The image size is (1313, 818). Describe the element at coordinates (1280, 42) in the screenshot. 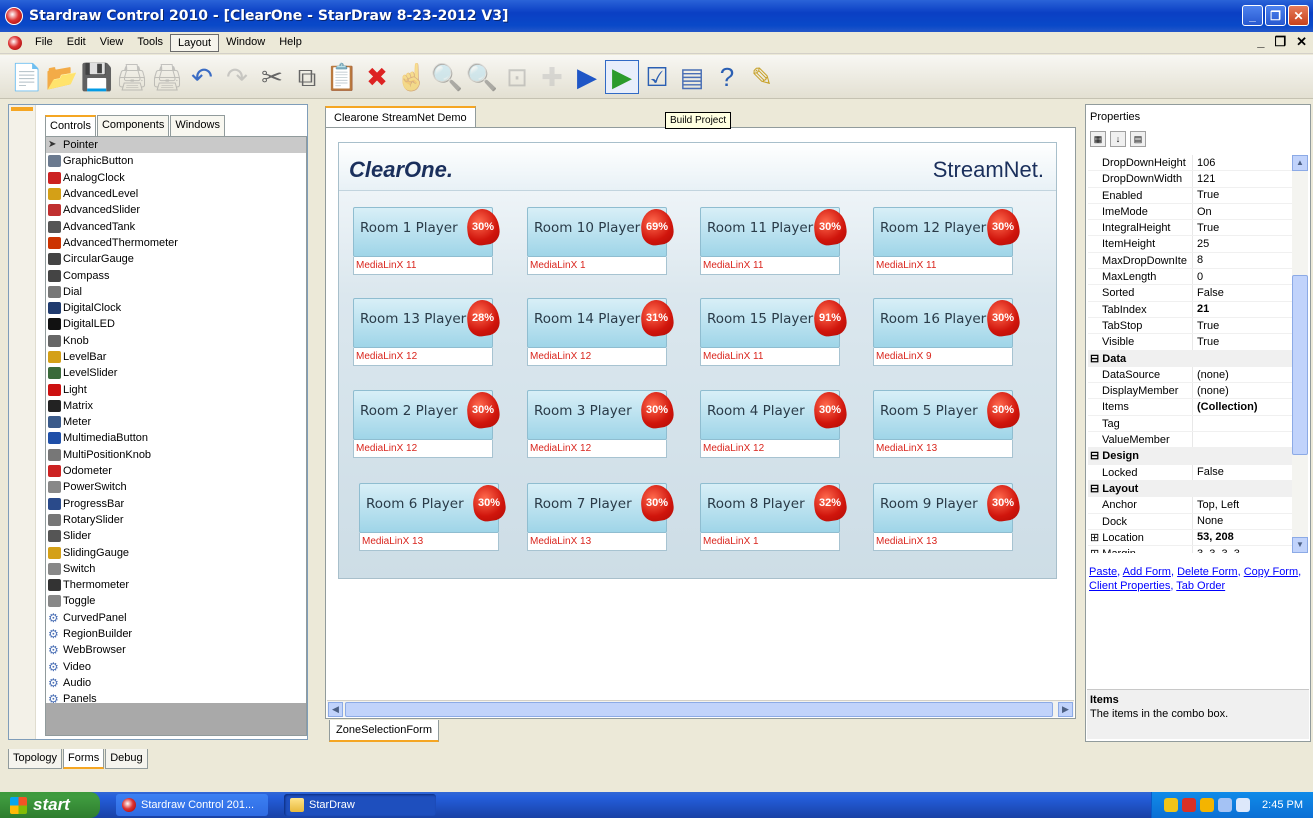

I see `mdi-restore-button: ❐` at that location.